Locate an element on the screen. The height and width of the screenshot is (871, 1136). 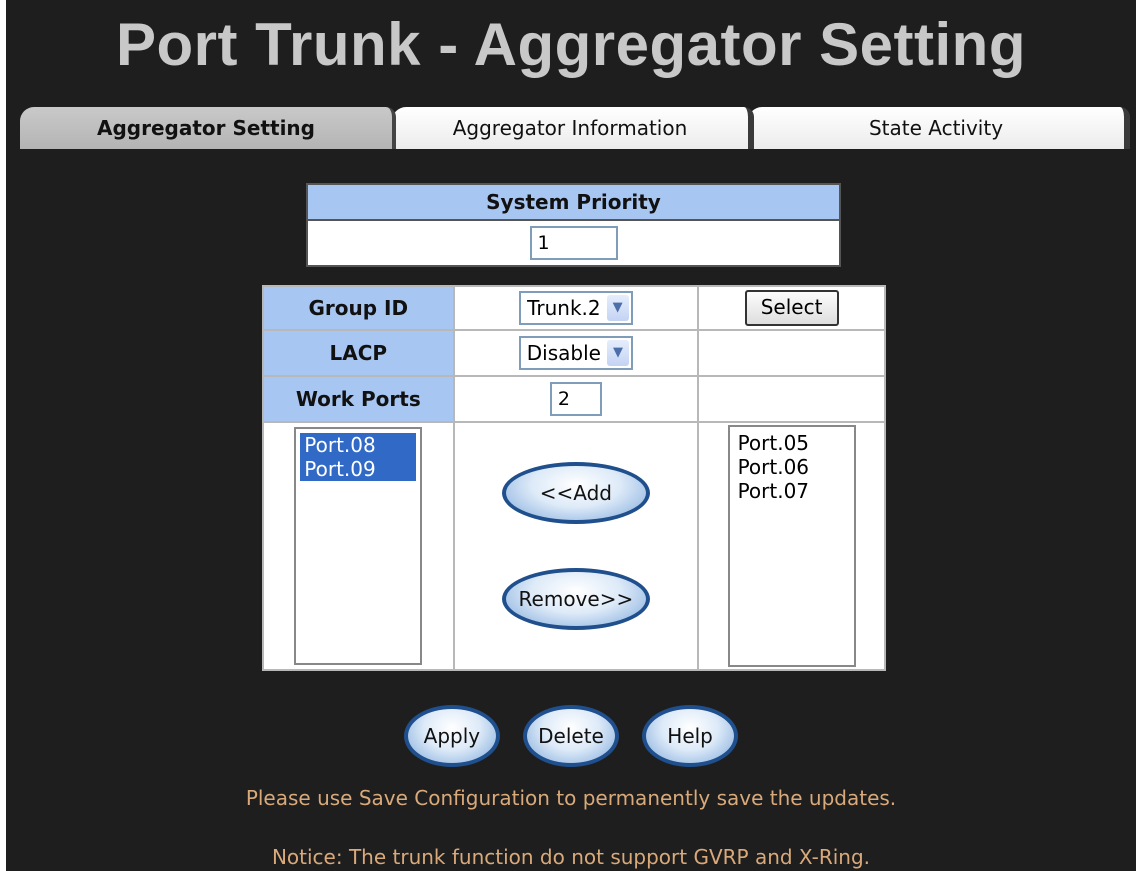
trunk-member-list: Port.08 Port.09 is located at coordinates (358, 546).